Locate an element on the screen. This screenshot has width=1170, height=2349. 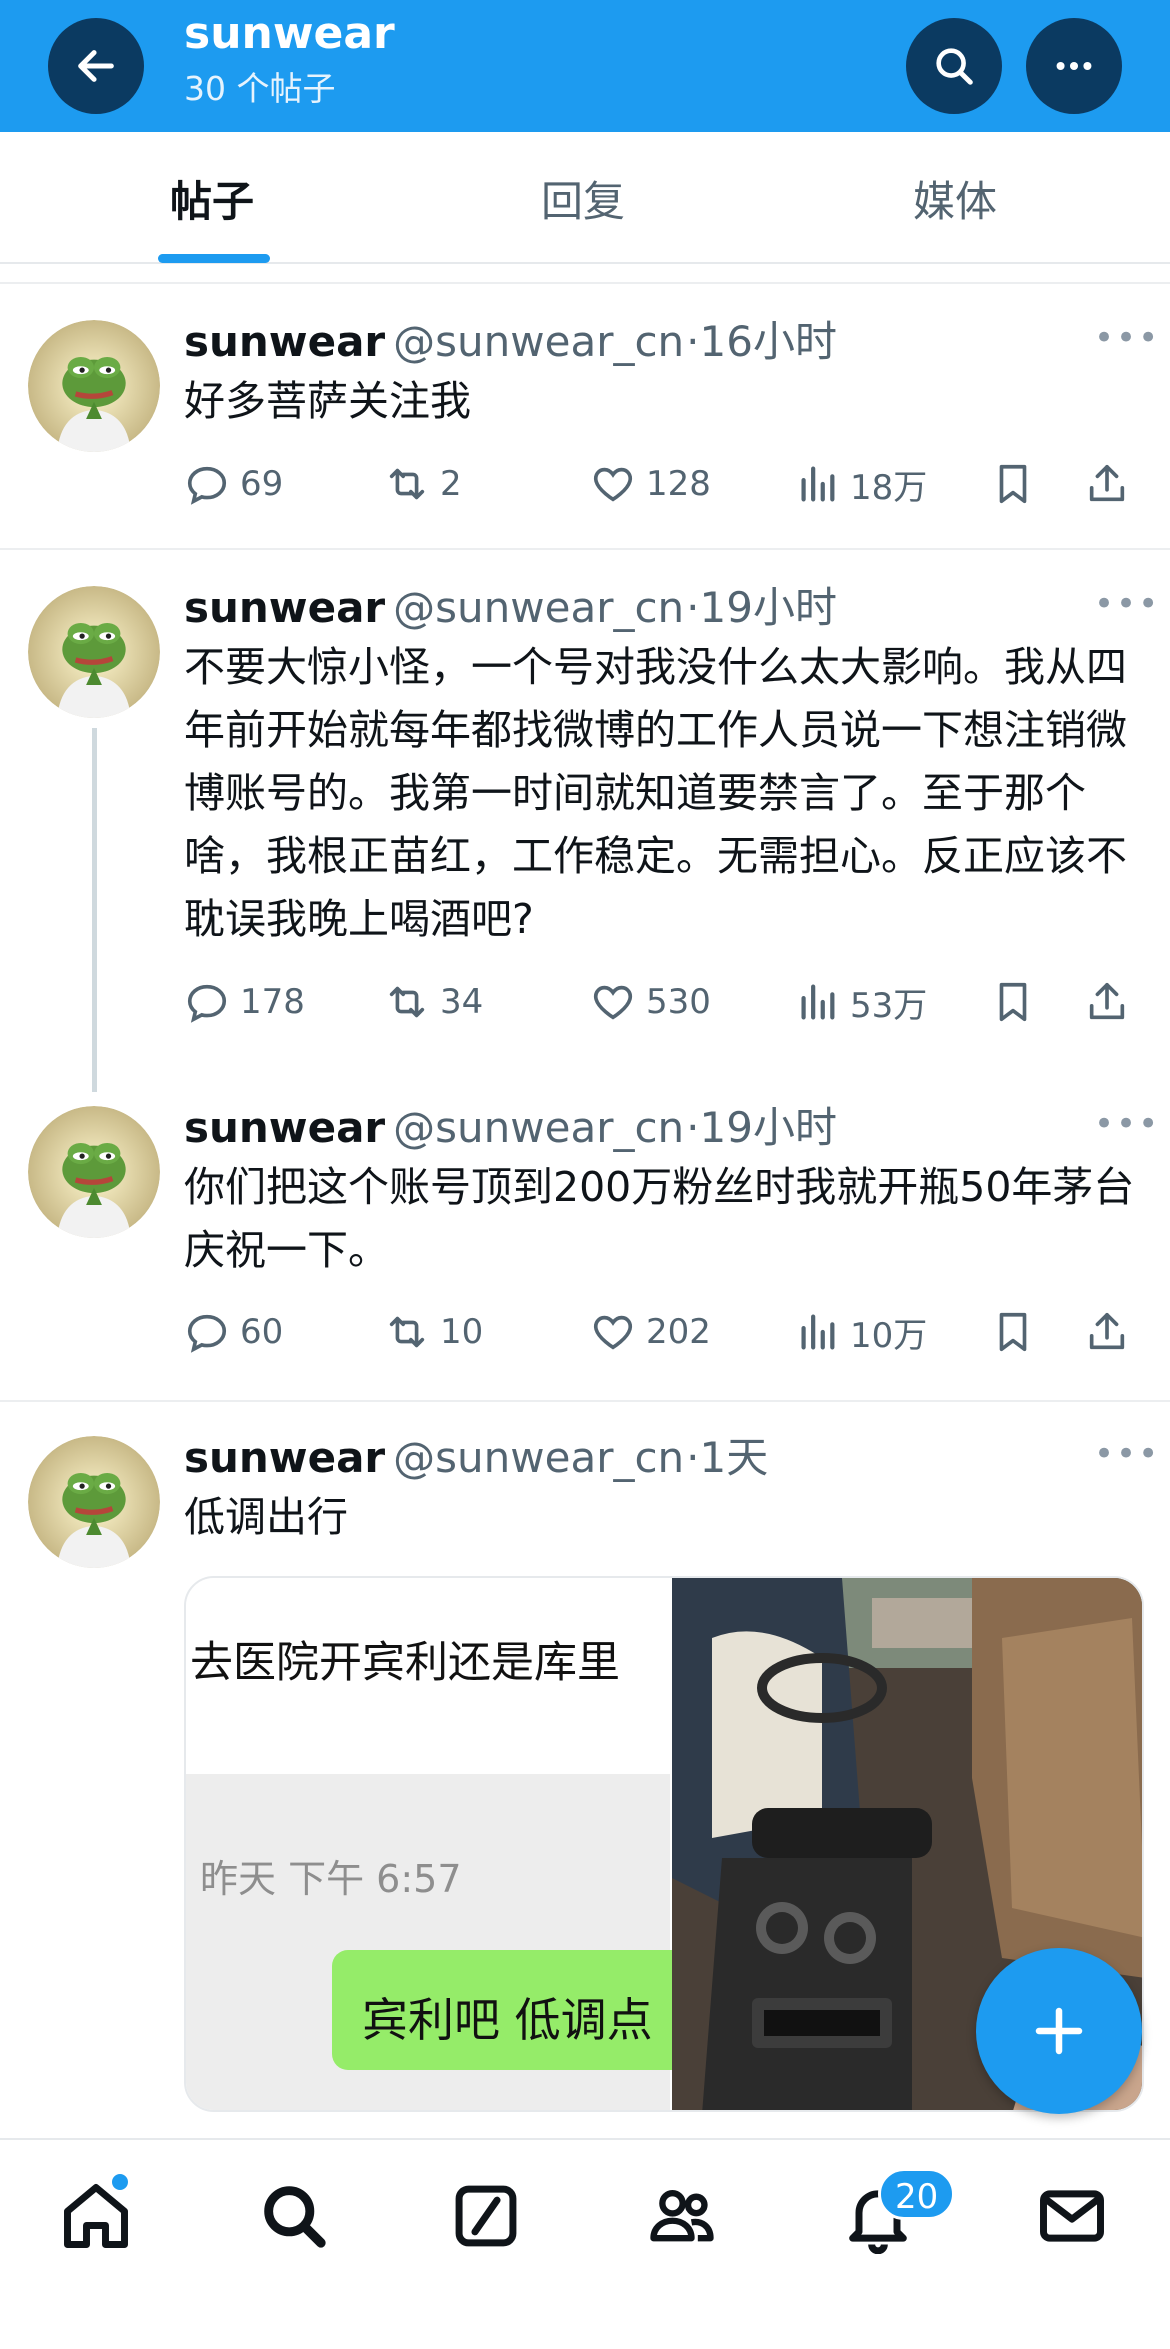
reply-button: 60 is located at coordinates (233, 1332).